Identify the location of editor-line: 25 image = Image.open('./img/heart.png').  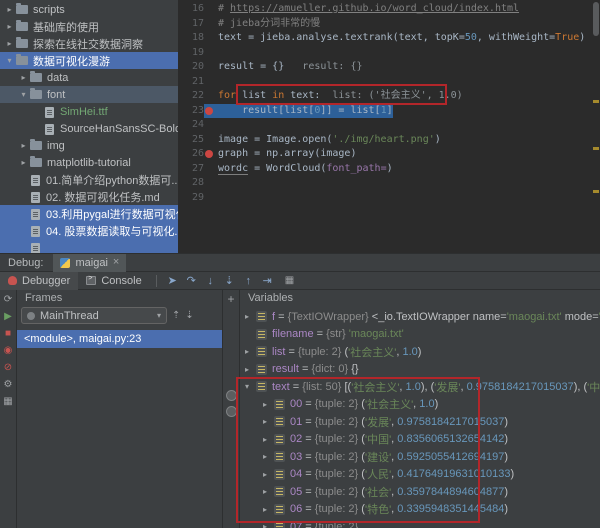
(389, 140).